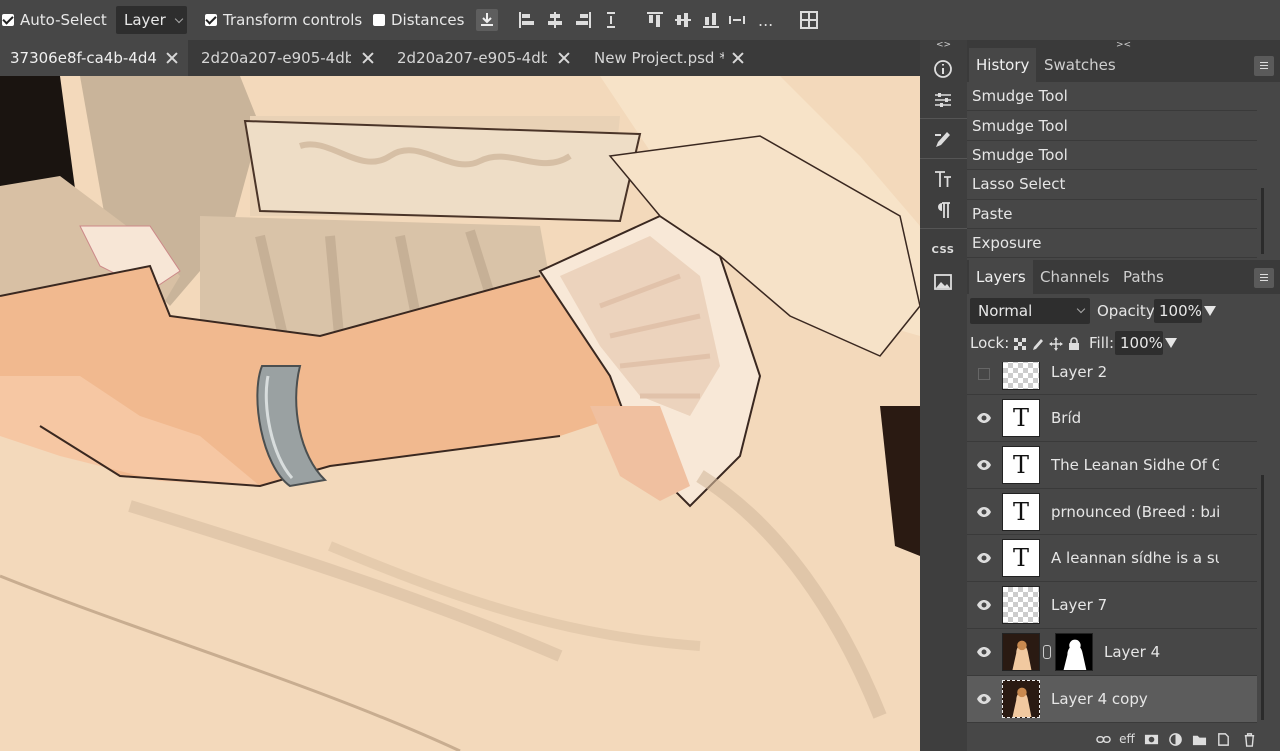 The image size is (1280, 751). Describe the element at coordinates (1262, 597) in the screenshot. I see `layers-scrollbar` at that location.